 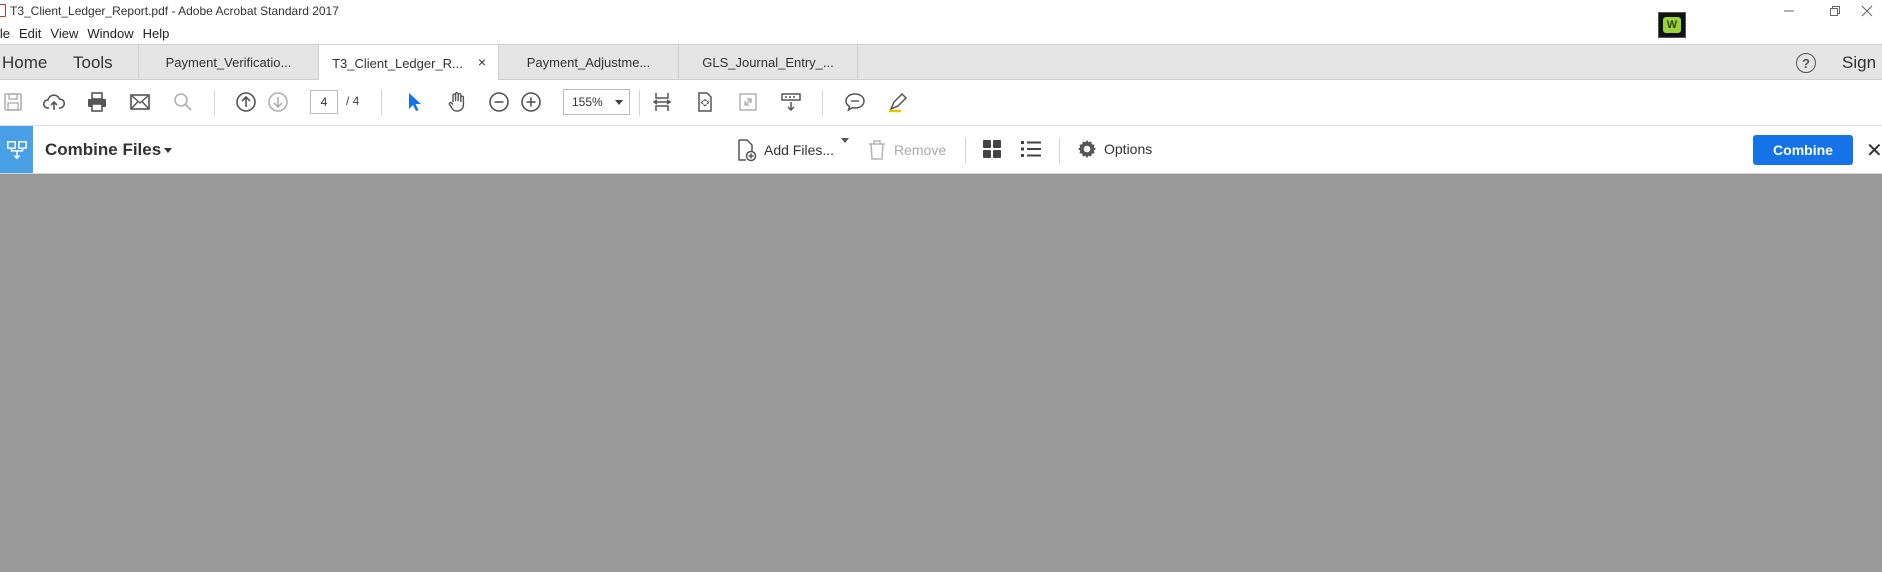 I want to click on menu-help: Help, so click(x=161, y=33).